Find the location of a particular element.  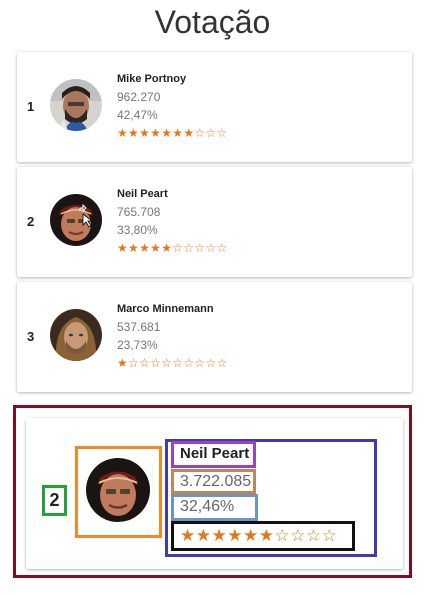

vote-percentage: 33,80% is located at coordinates (137, 230).